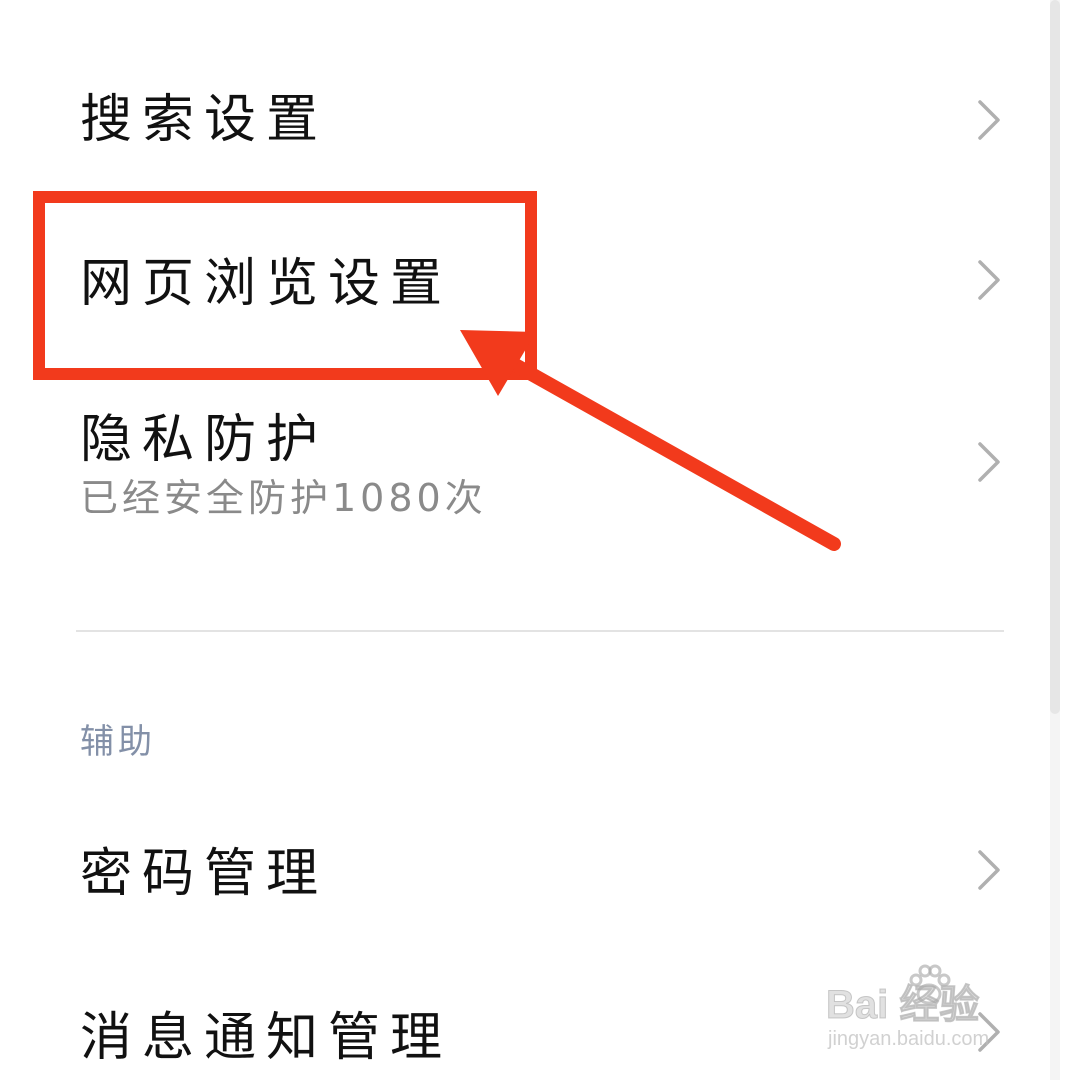 Image resolution: width=1080 pixels, height=1080 pixels. Describe the element at coordinates (520, 120) in the screenshot. I see `settings-item-search: 搜索设置` at that location.